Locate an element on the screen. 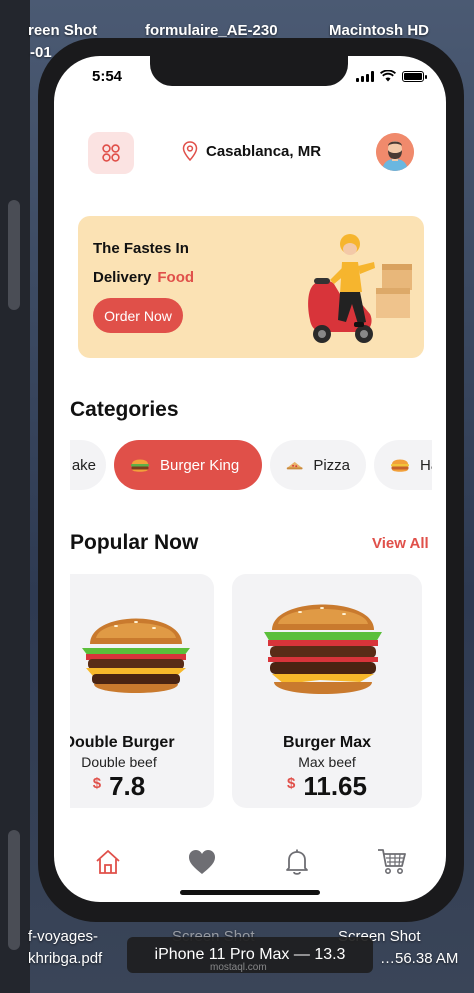 This screenshot has width=474, height=993. nav-cart is located at coordinates (392, 862).